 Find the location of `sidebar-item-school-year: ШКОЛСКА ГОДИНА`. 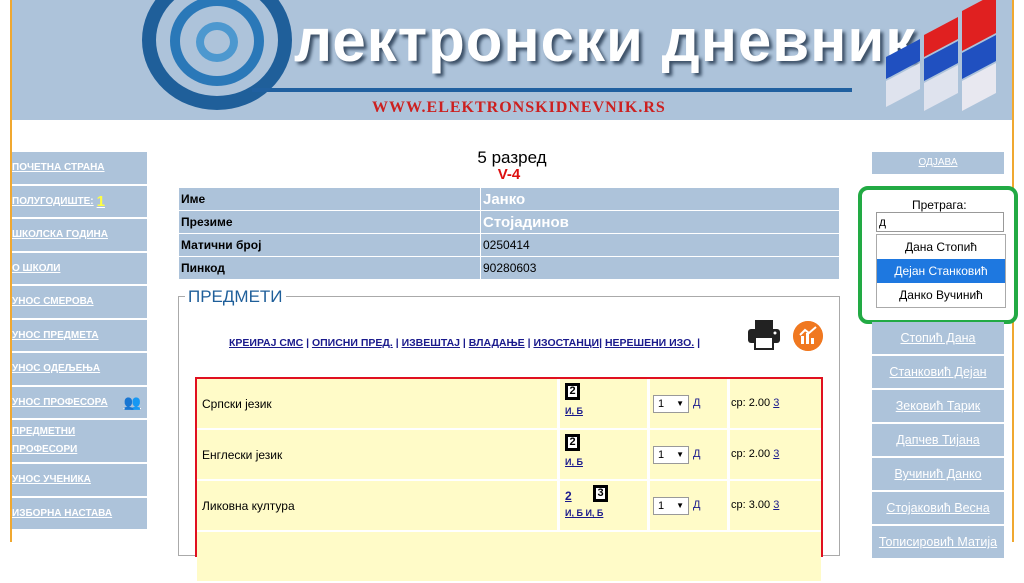

sidebar-item-school-year: ШКОЛСКА ГОДИНА is located at coordinates (79, 236).